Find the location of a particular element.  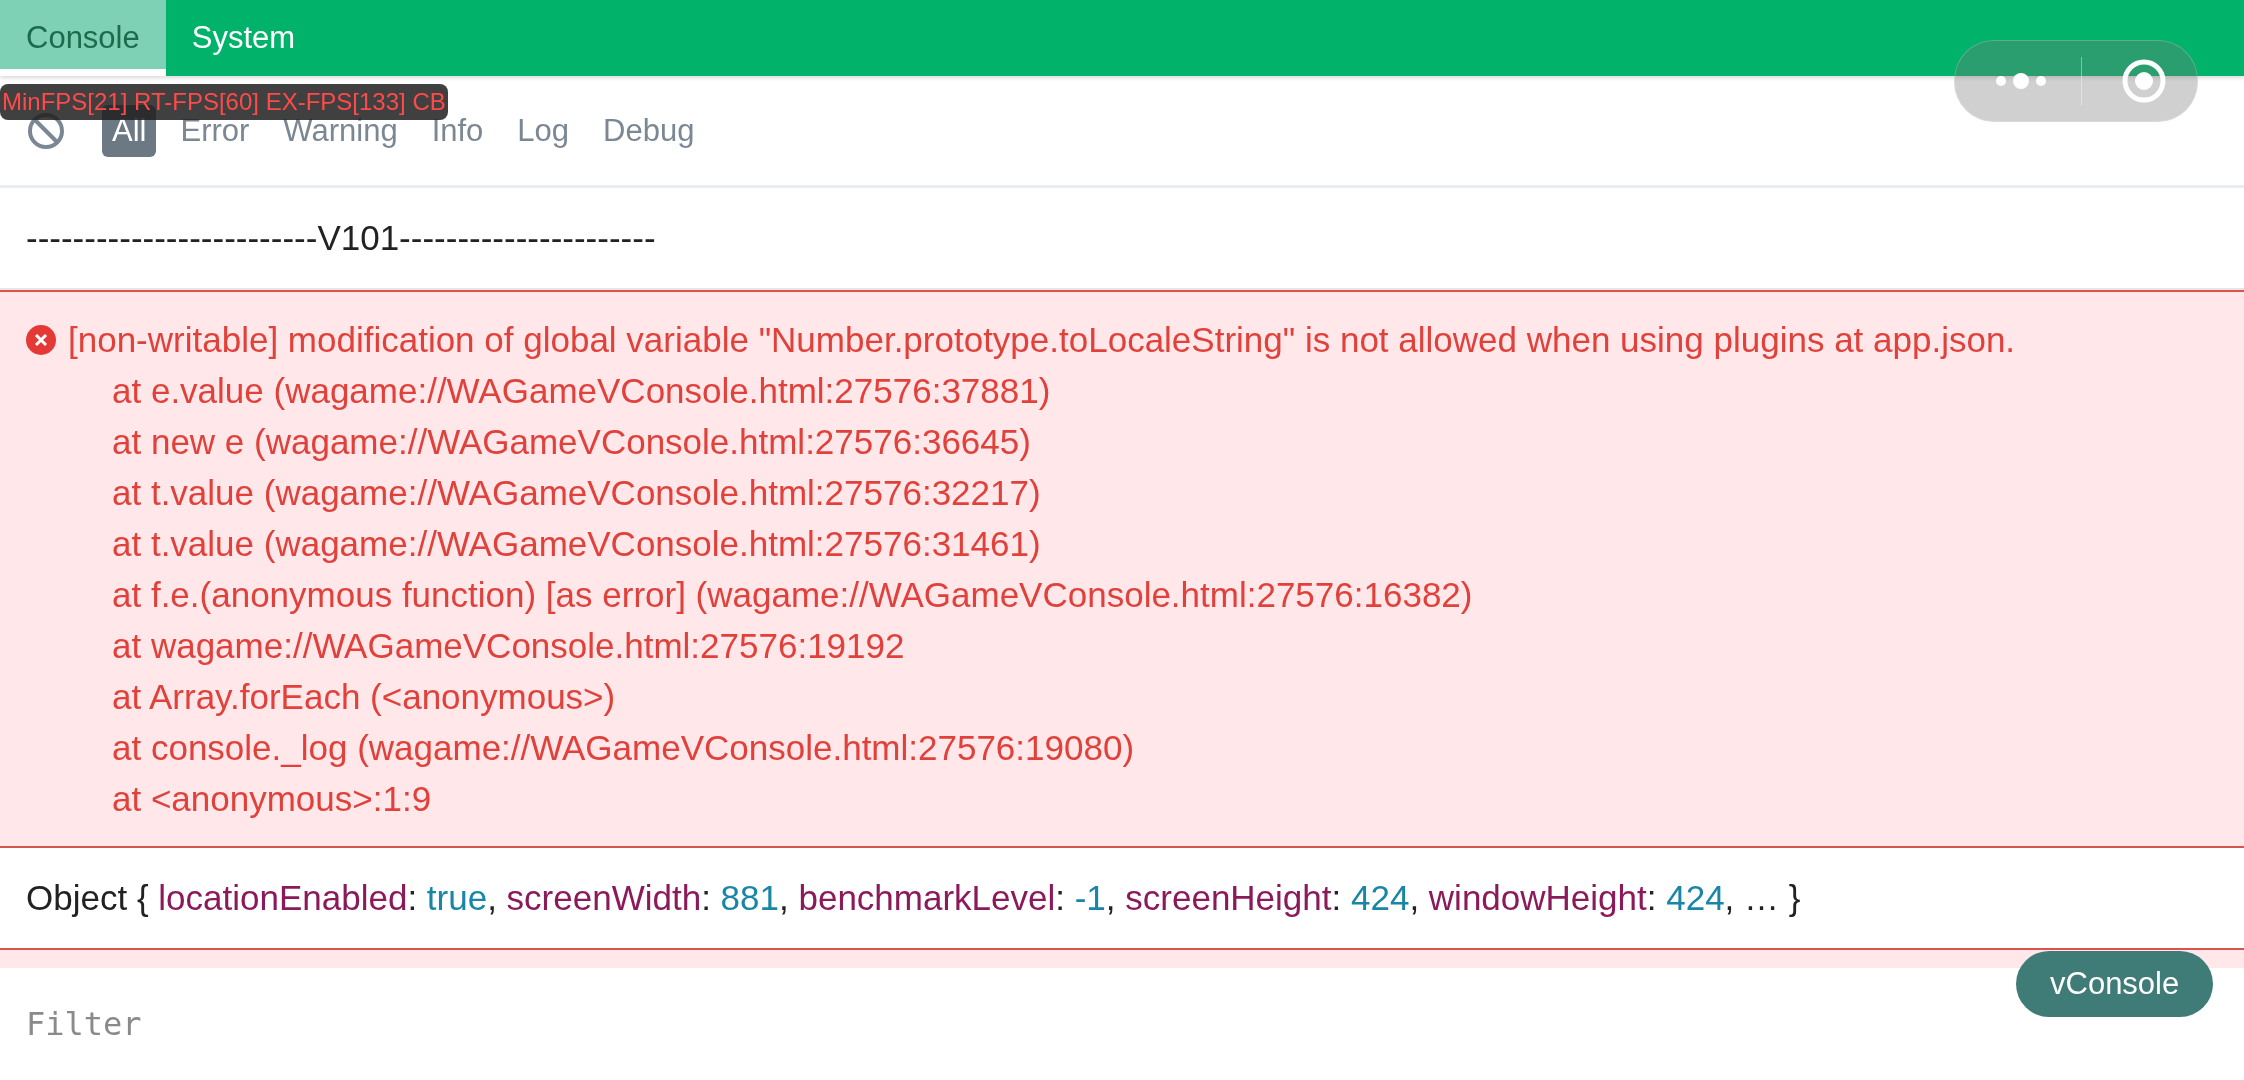

stack-trace-line: at t.value (wagame://WAGameVConsole.html:27576:31461) is located at coordinates (576, 543).